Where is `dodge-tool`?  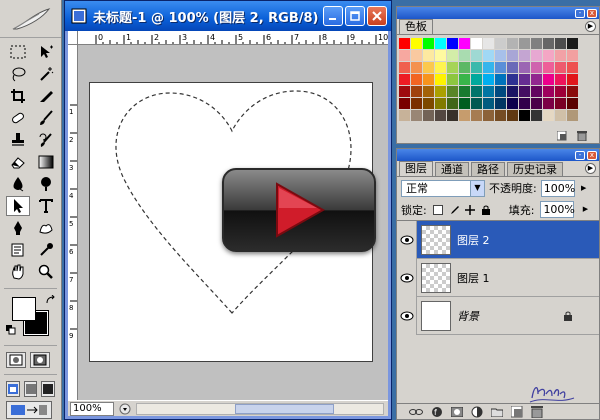 dodge-tool is located at coordinates (46, 184).